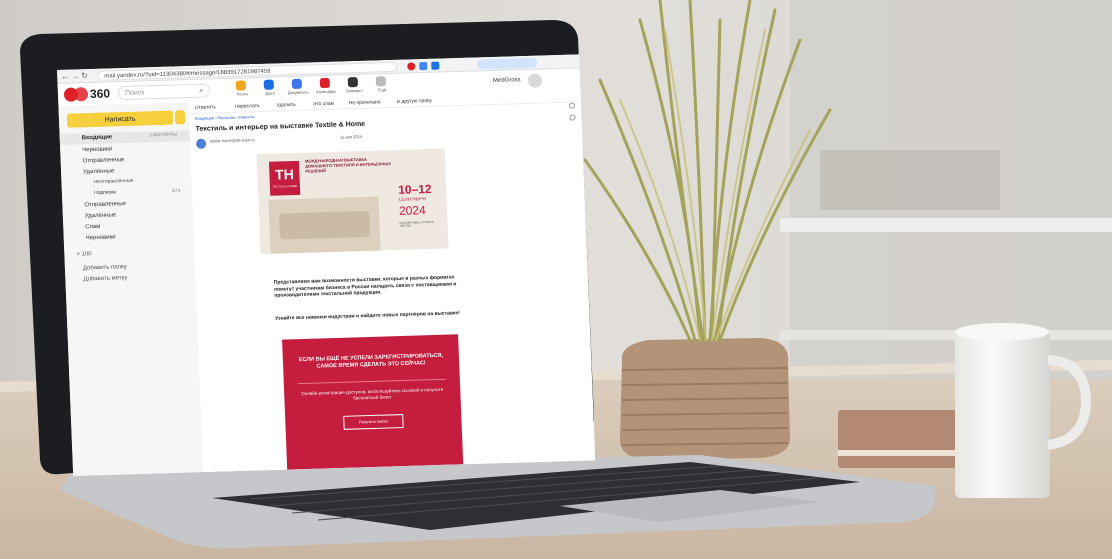 The width and height of the screenshot is (1112, 559). Describe the element at coordinates (326, 92) in the screenshot. I see `service-calendar-label: Календарь` at that location.